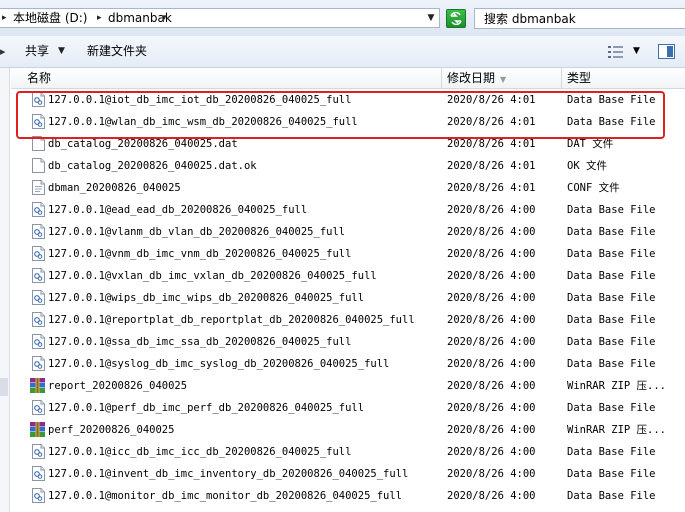 The width and height of the screenshot is (685, 512). What do you see at coordinates (579, 18) in the screenshot?
I see `search-input: 搜索 dbmanbak` at bounding box center [579, 18].